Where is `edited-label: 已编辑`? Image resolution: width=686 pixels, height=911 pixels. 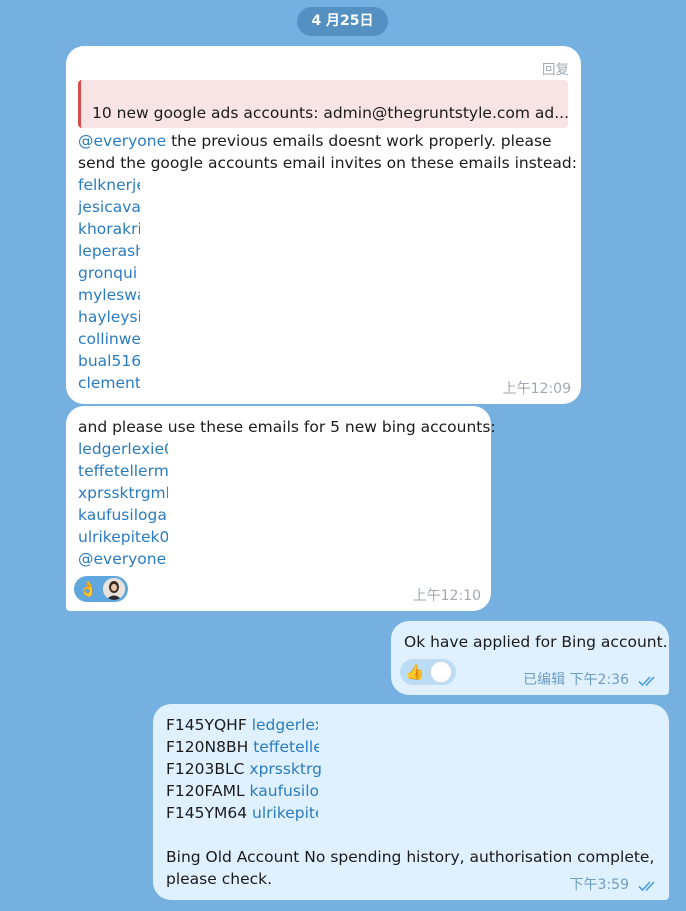
edited-label: 已编辑 is located at coordinates (544, 680).